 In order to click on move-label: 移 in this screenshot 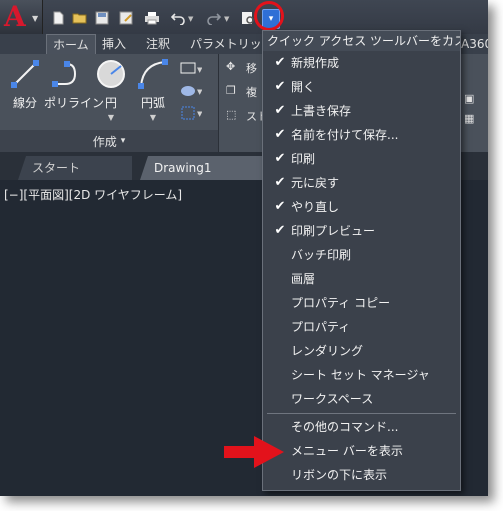, I will do `click(251, 68)`.